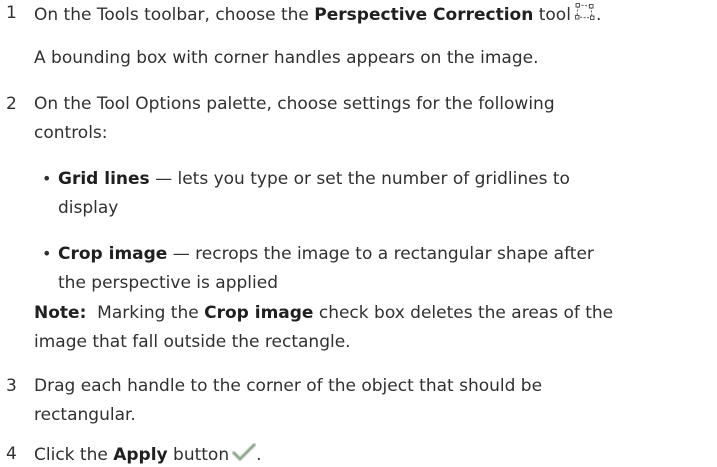 The width and height of the screenshot is (717, 467). What do you see at coordinates (424, 15) in the screenshot?
I see `tool-name: Perspective Correction` at bounding box center [424, 15].